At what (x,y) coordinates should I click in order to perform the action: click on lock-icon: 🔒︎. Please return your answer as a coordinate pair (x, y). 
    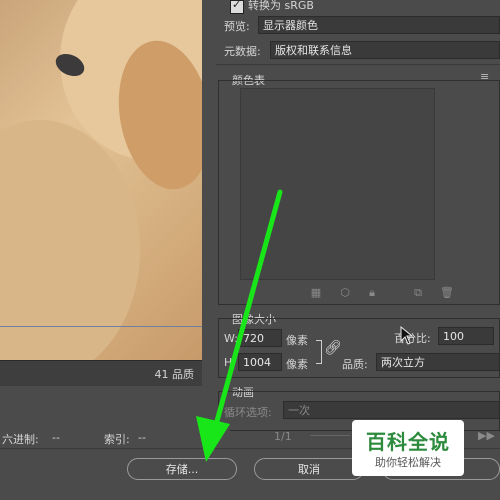
    Looking at the image, I should click on (372, 293).